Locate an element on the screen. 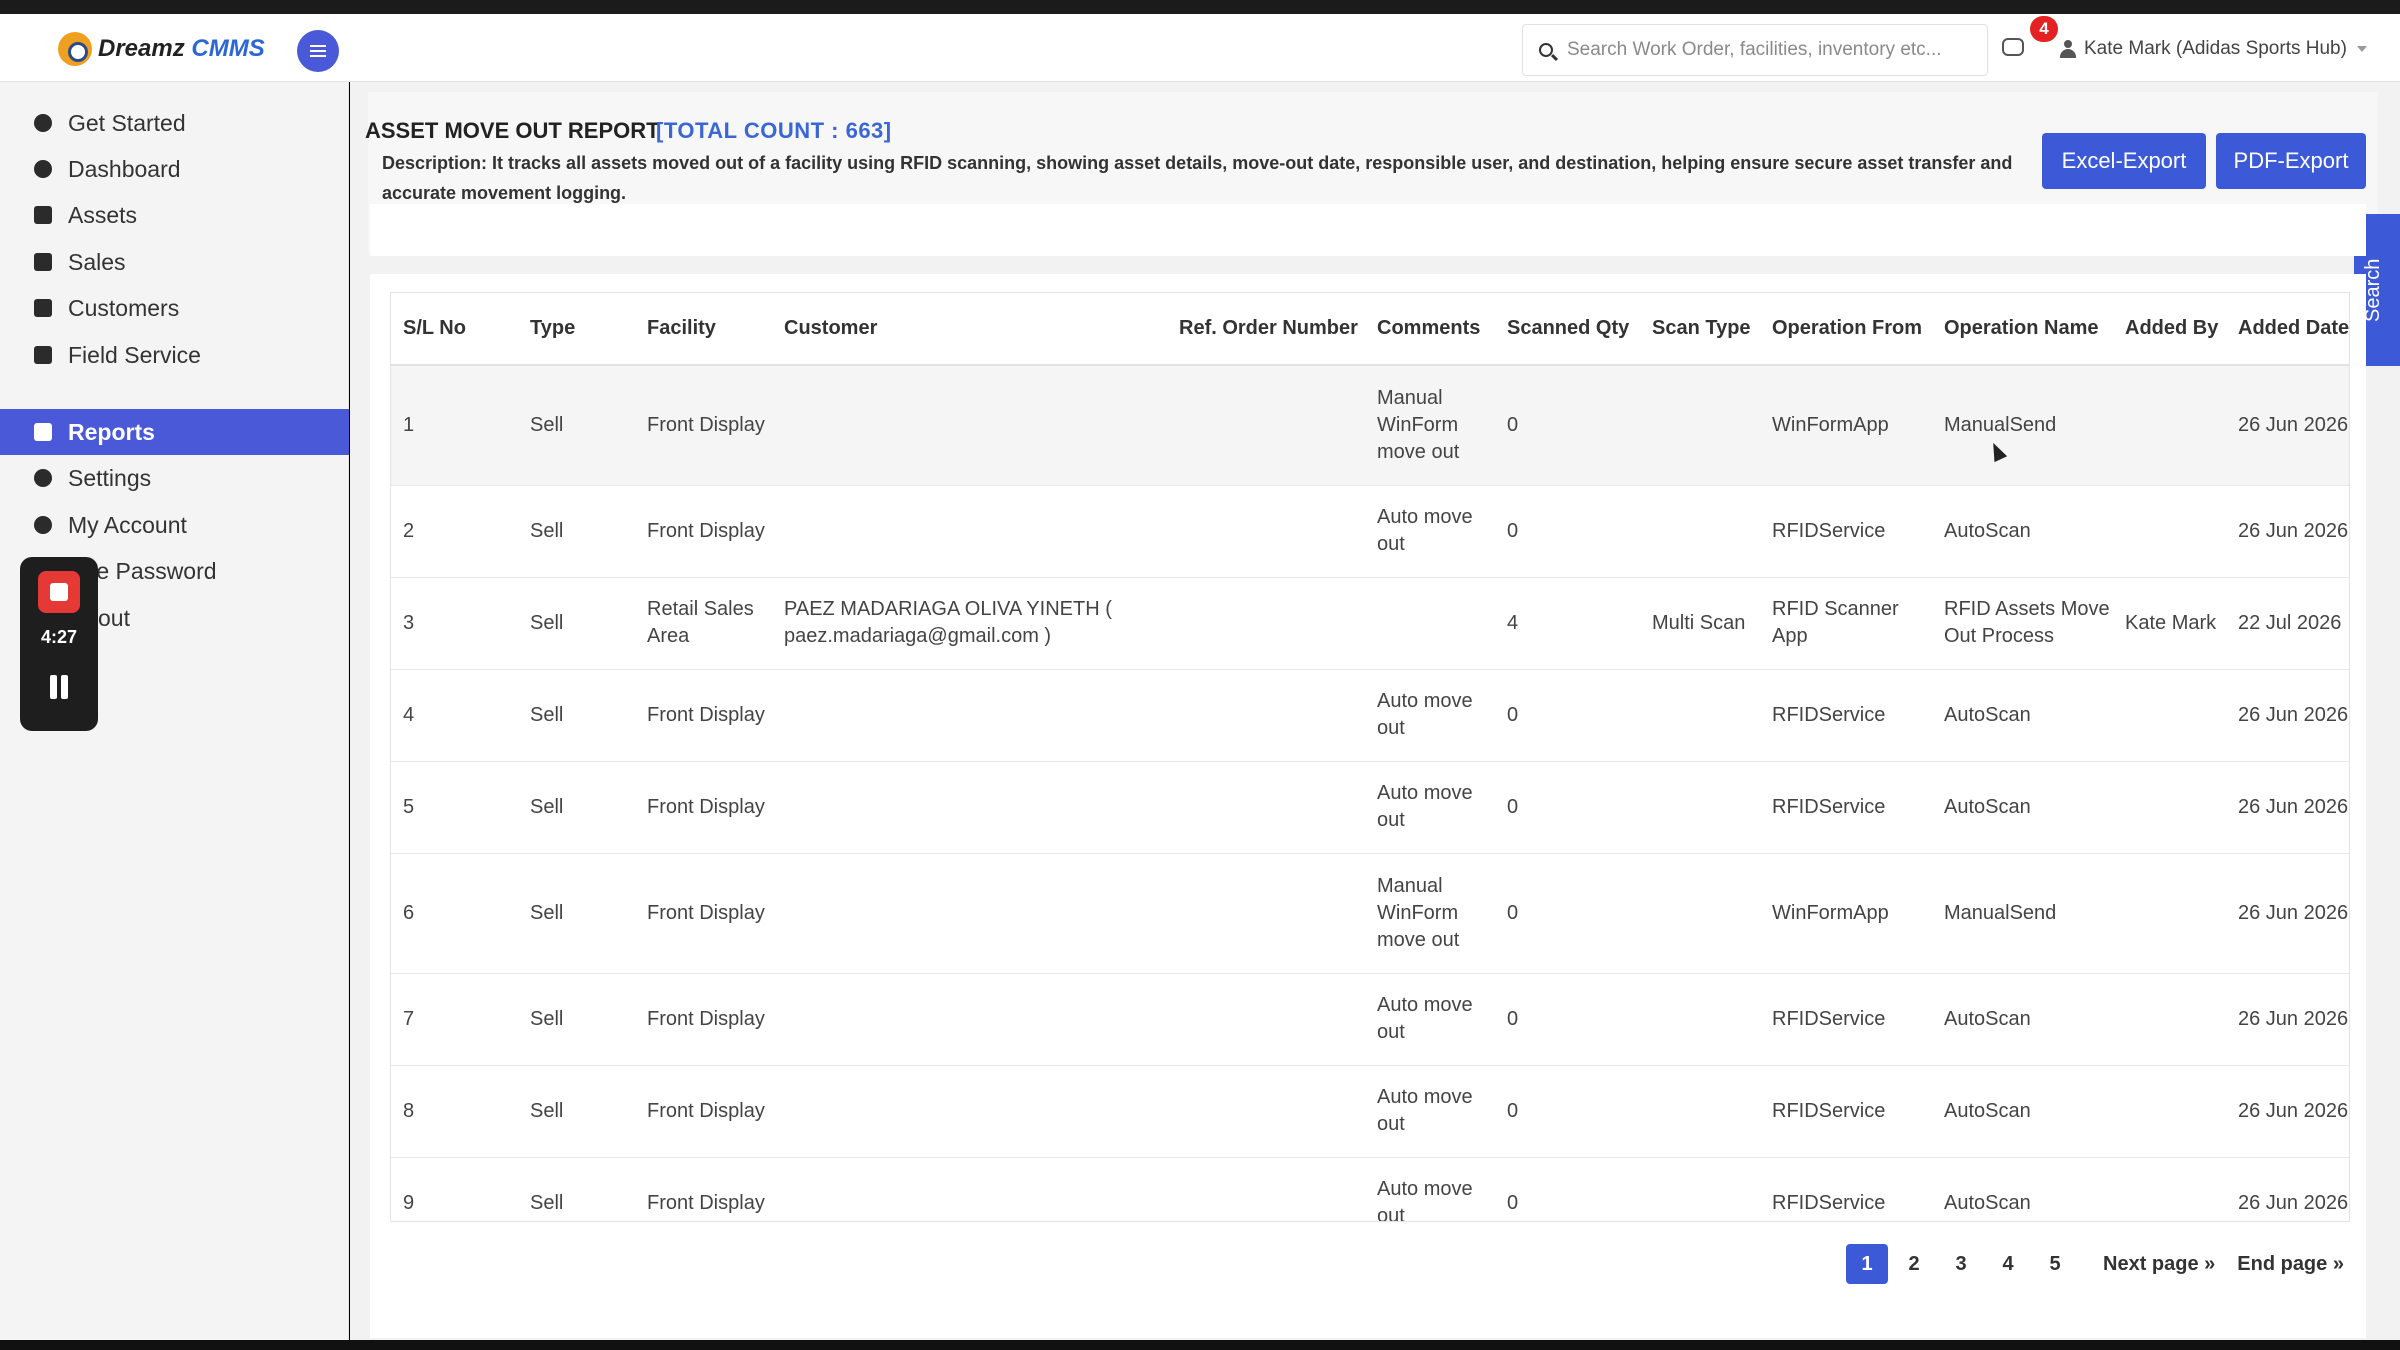 The width and height of the screenshot is (2400, 1350). cell-added-by is located at coordinates (2169, 531).